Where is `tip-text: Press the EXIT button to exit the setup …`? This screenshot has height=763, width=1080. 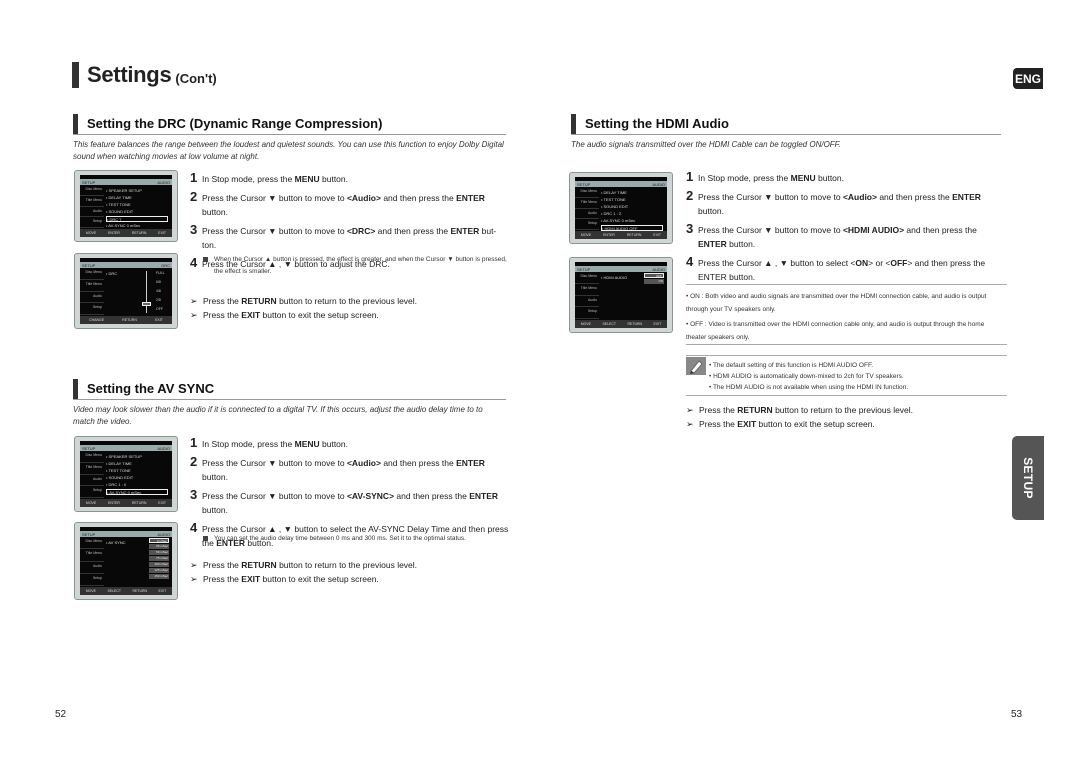 tip-text: Press the EXIT button to exit the setup … is located at coordinates (291, 315).